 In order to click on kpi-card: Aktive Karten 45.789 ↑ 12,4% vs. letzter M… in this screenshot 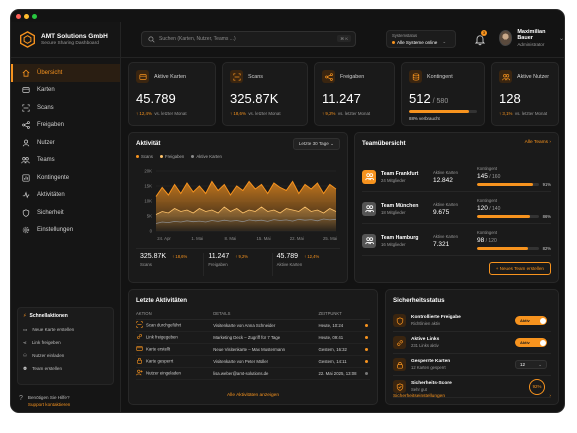, I will do `click(172, 94)`.